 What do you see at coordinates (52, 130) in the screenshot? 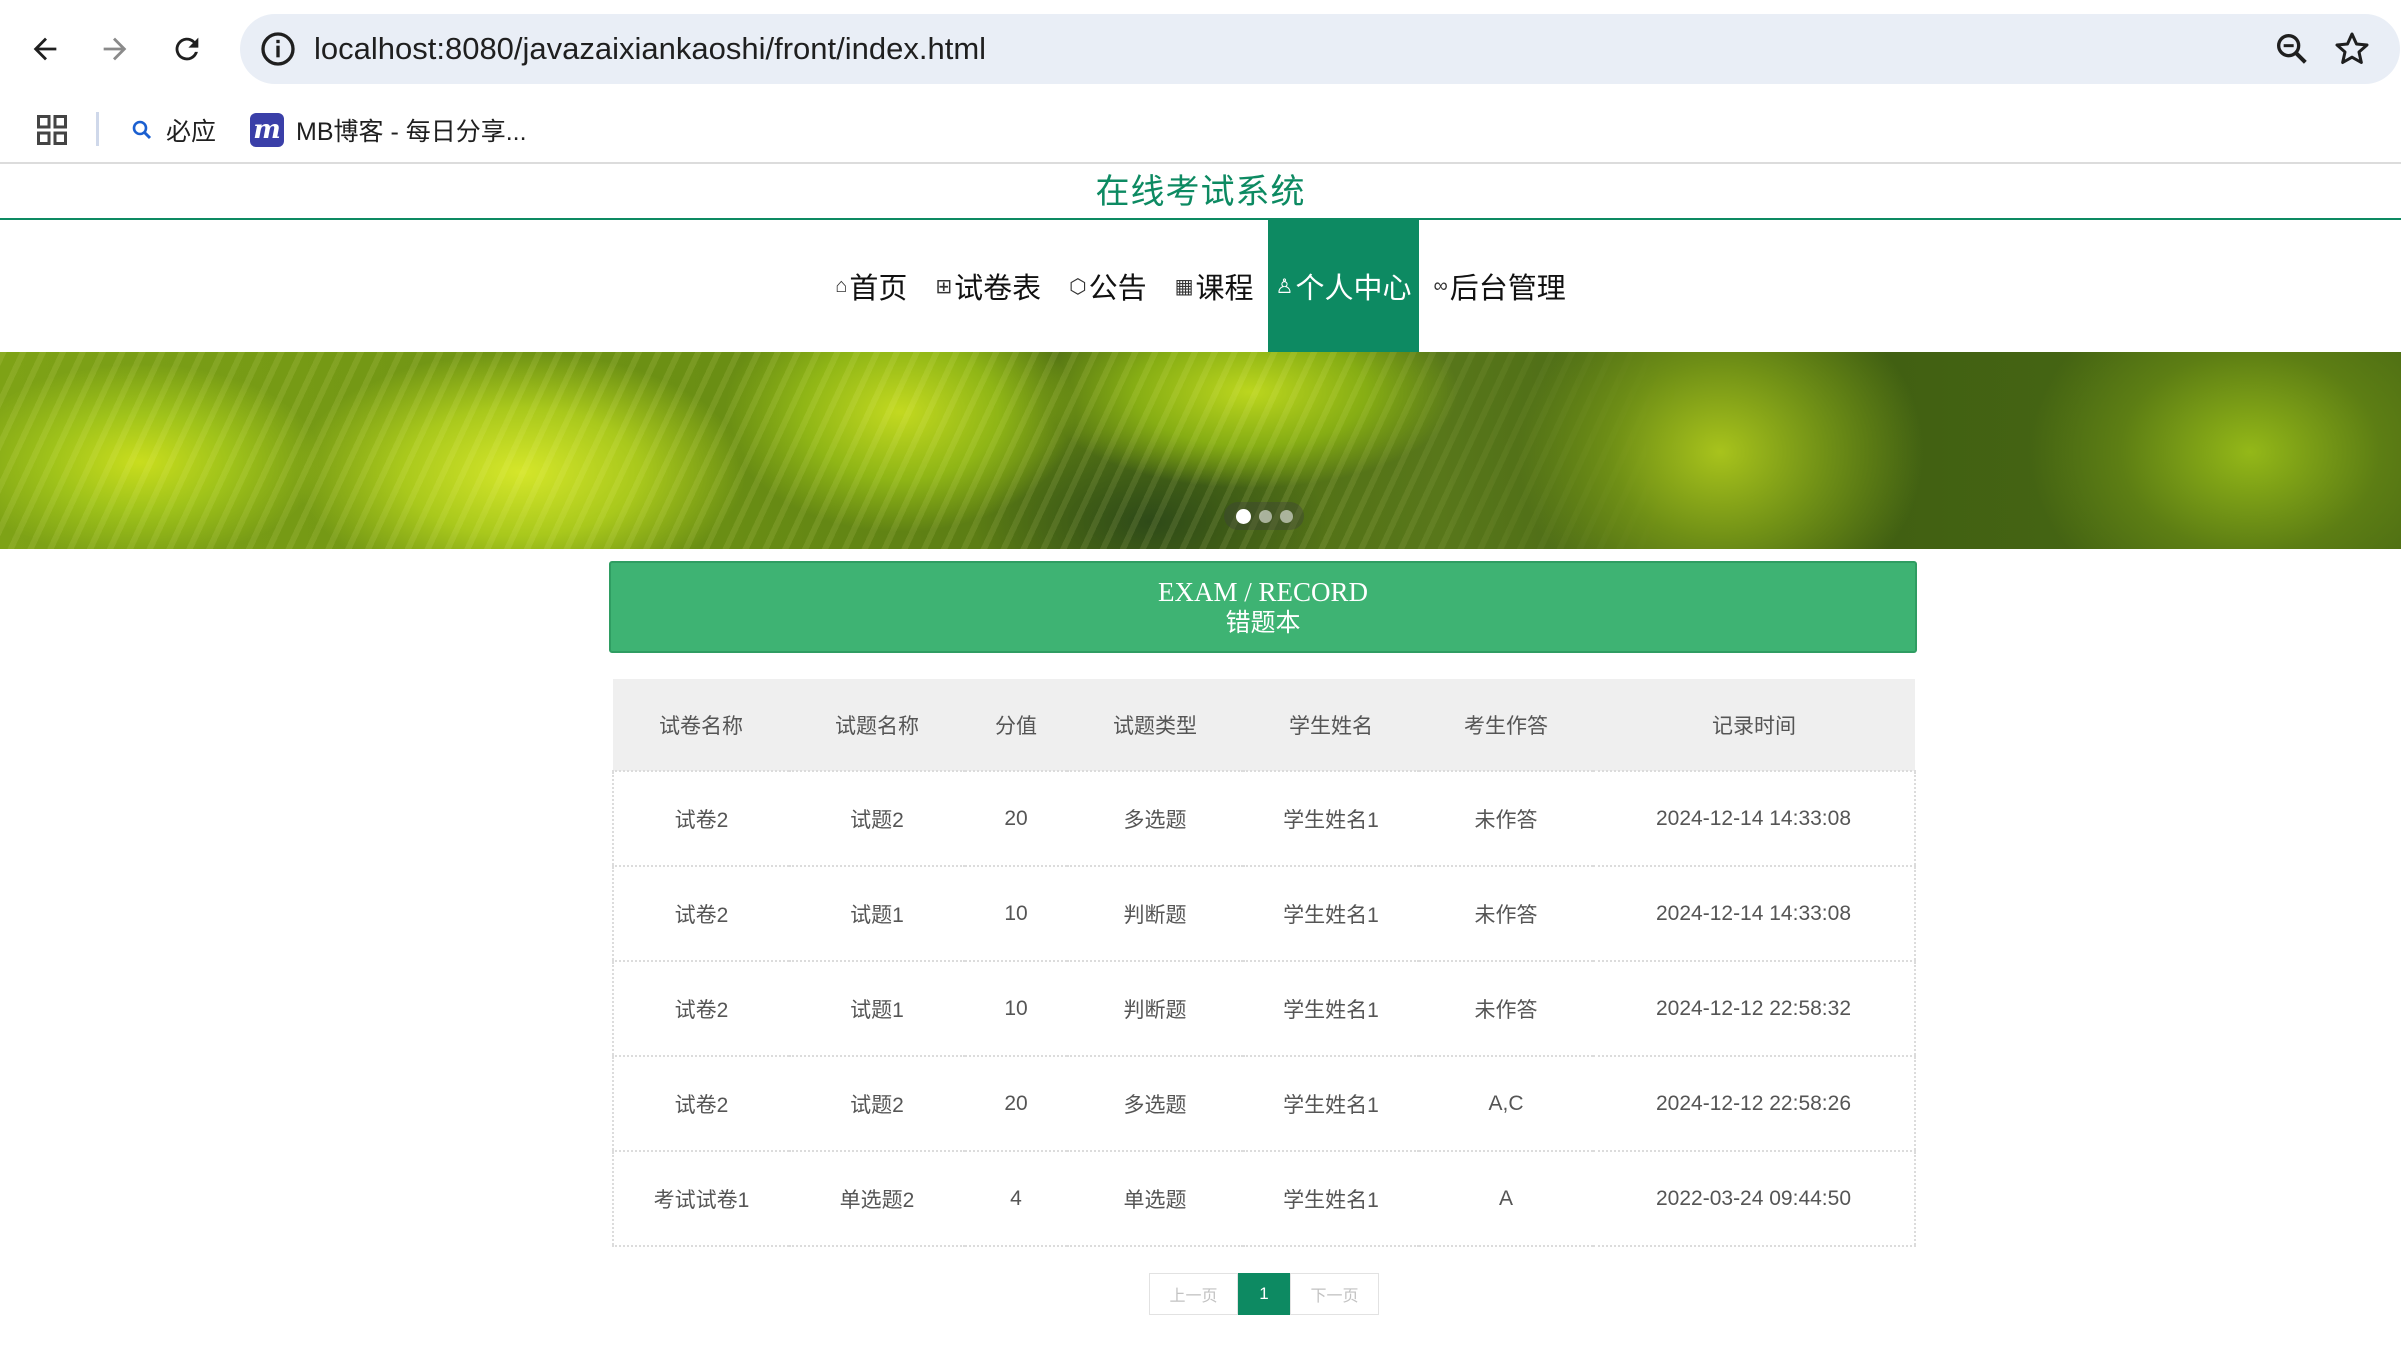
I see `apps-grid-icon` at bounding box center [52, 130].